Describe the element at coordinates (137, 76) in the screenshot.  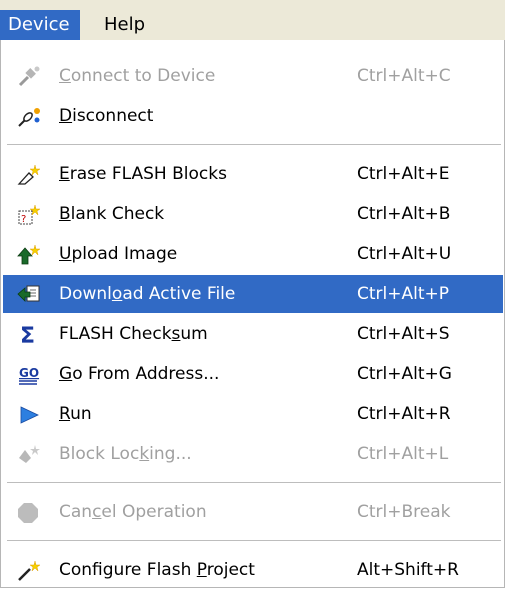
I see `menu-item-label: Connect to Device` at that location.